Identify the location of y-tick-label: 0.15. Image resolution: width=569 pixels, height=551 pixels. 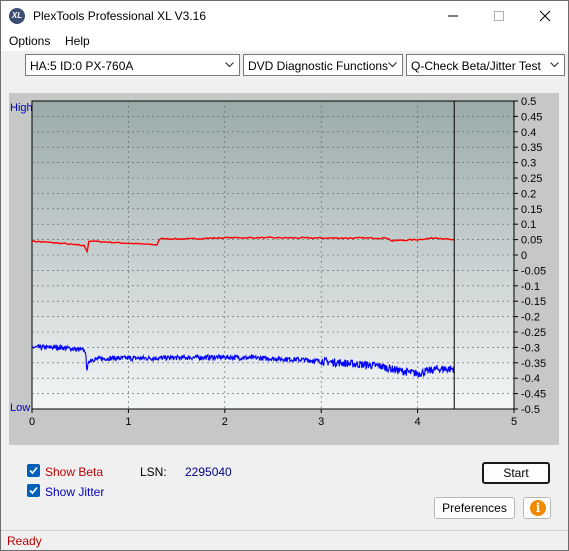
(531, 210).